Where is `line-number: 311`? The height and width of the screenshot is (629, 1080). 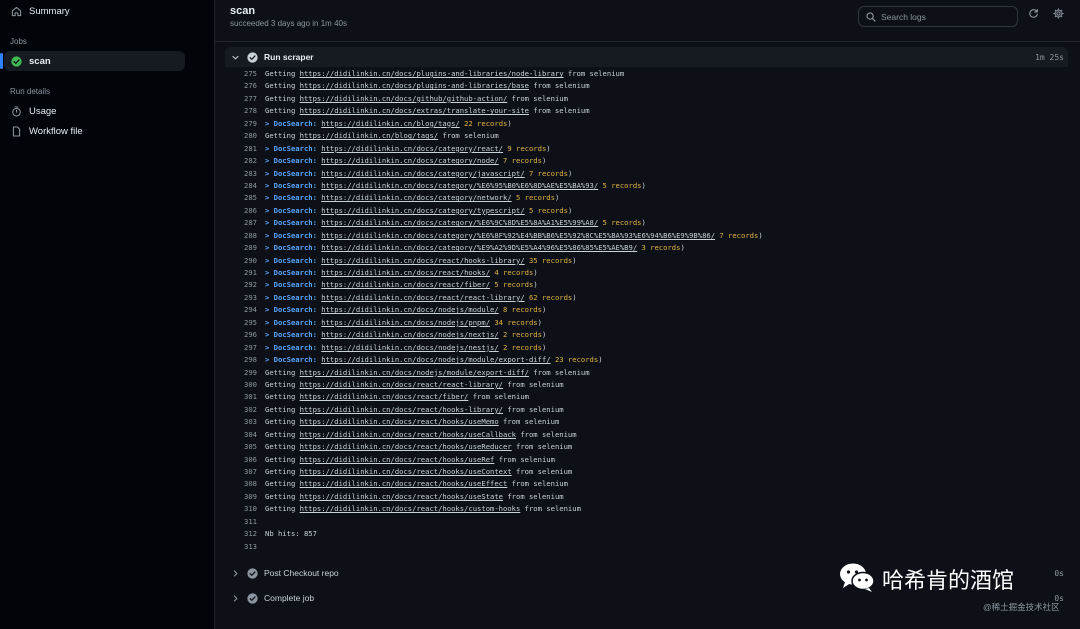 line-number: 311 is located at coordinates (241, 522).